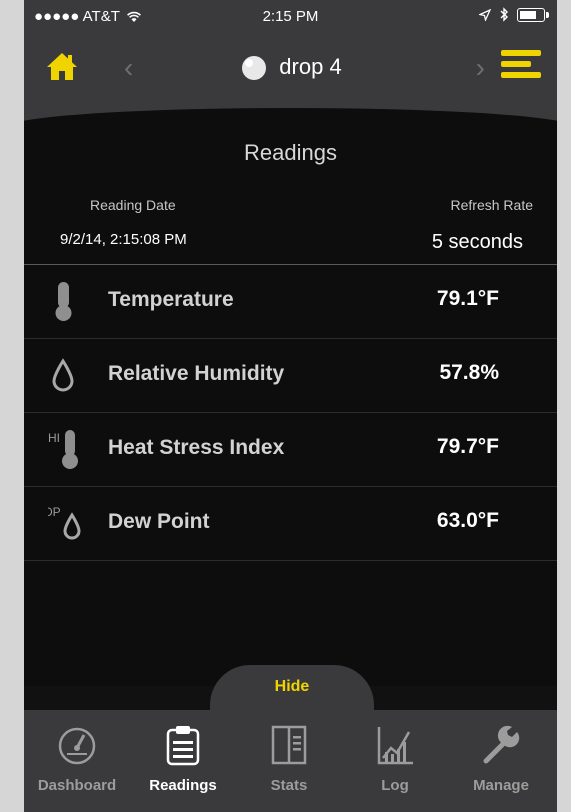 This screenshot has height=812, width=571. What do you see at coordinates (289, 785) in the screenshot?
I see `tab-label: Stats` at bounding box center [289, 785].